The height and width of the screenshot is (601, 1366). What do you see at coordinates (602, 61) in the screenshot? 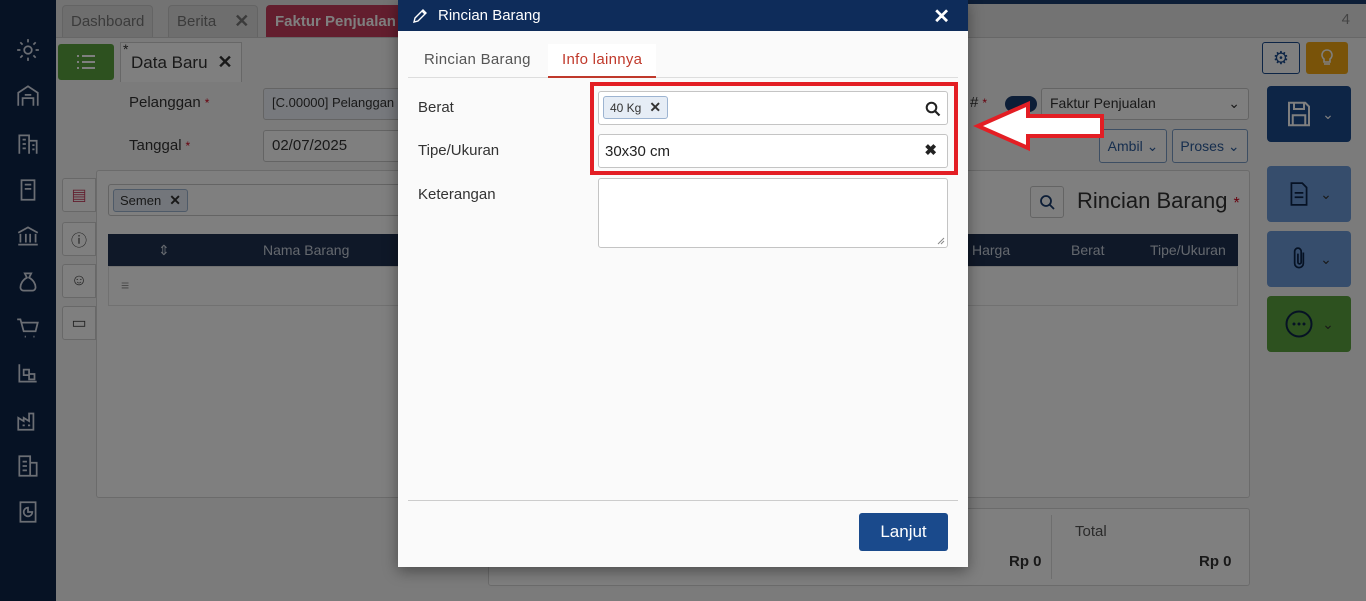
I see `tab-info-lainnya: Info lainnya` at bounding box center [602, 61].